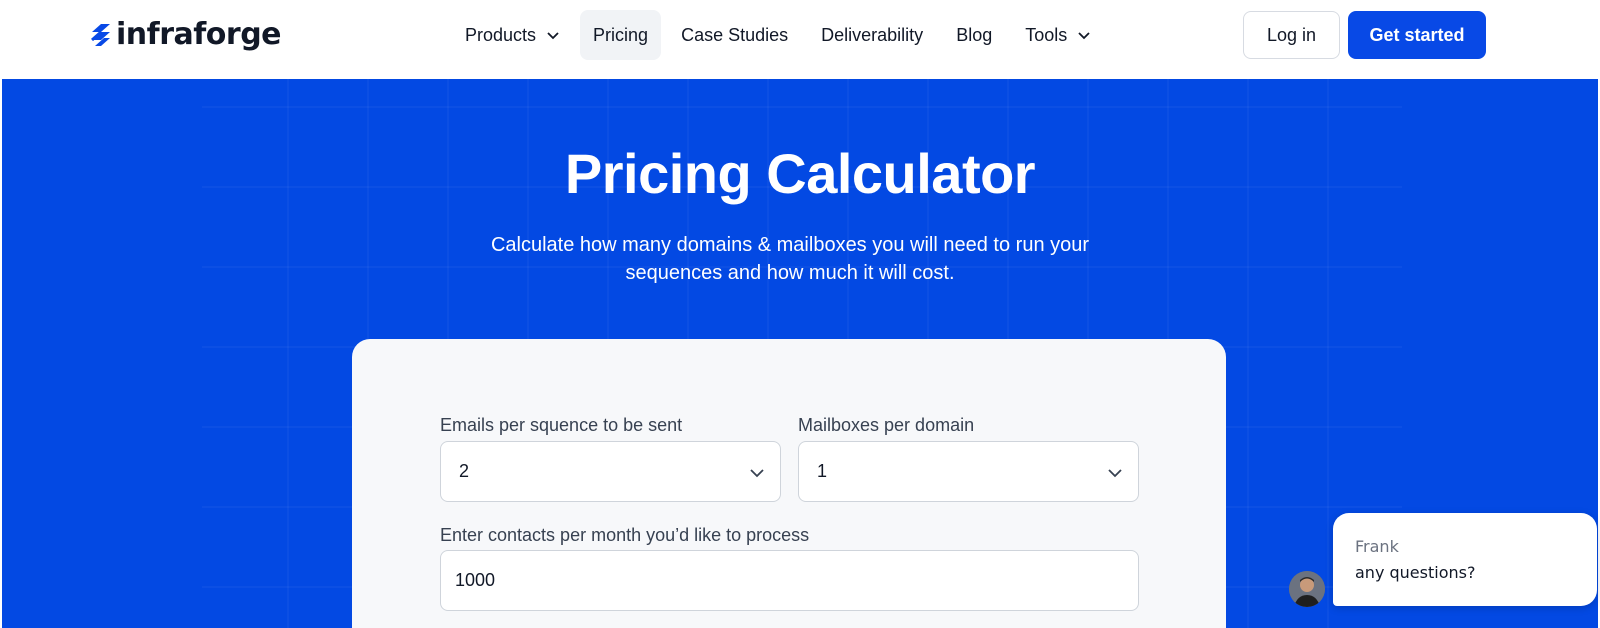  What do you see at coordinates (968, 471) in the screenshot?
I see `mailboxes-per-domain-select: 1` at bounding box center [968, 471].